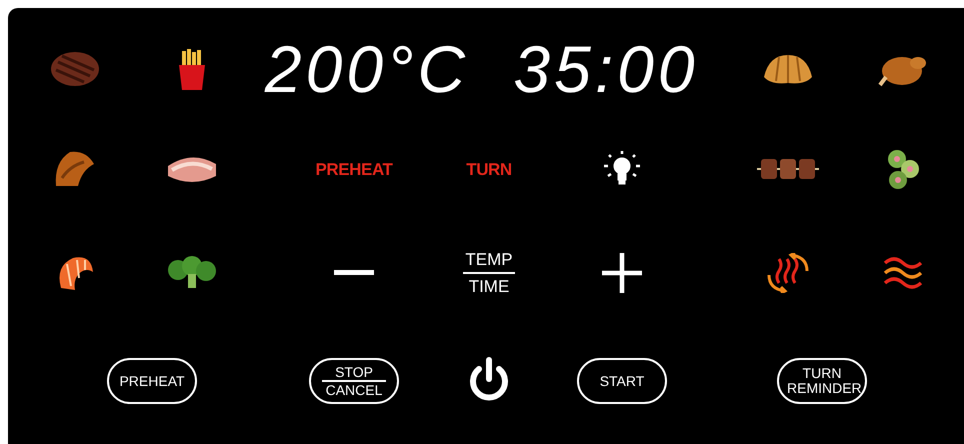  Describe the element at coordinates (354, 381) in the screenshot. I see `stop-cancel-button: STOP CANCEL` at that location.